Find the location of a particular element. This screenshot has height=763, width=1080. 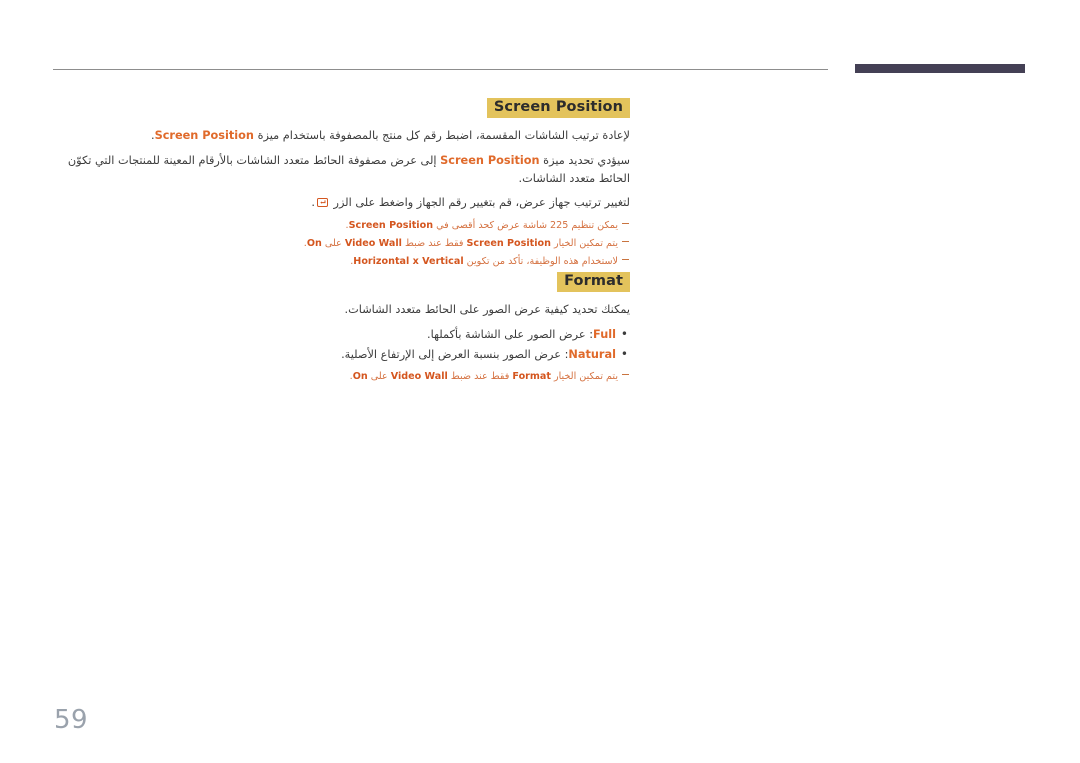

note-text-before: لاستخدام هذه الوظيفة، تأكد من تكوين is located at coordinates (540, 261).